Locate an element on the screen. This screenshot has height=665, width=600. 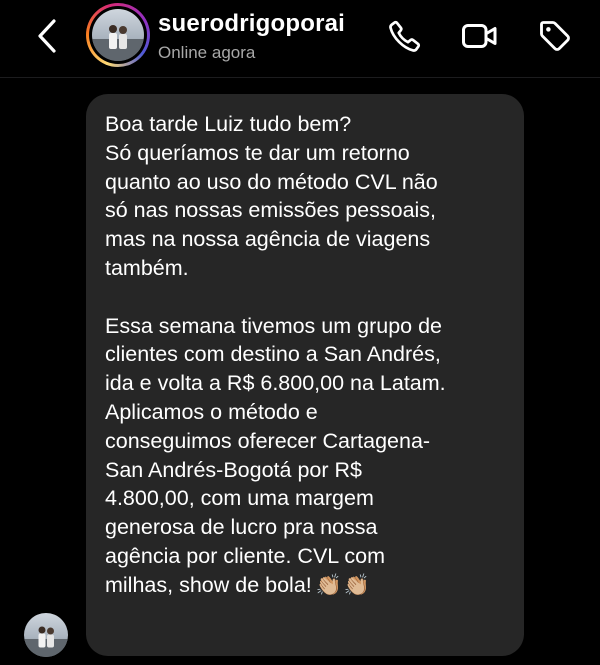
tag-button is located at coordinates (555, 36).